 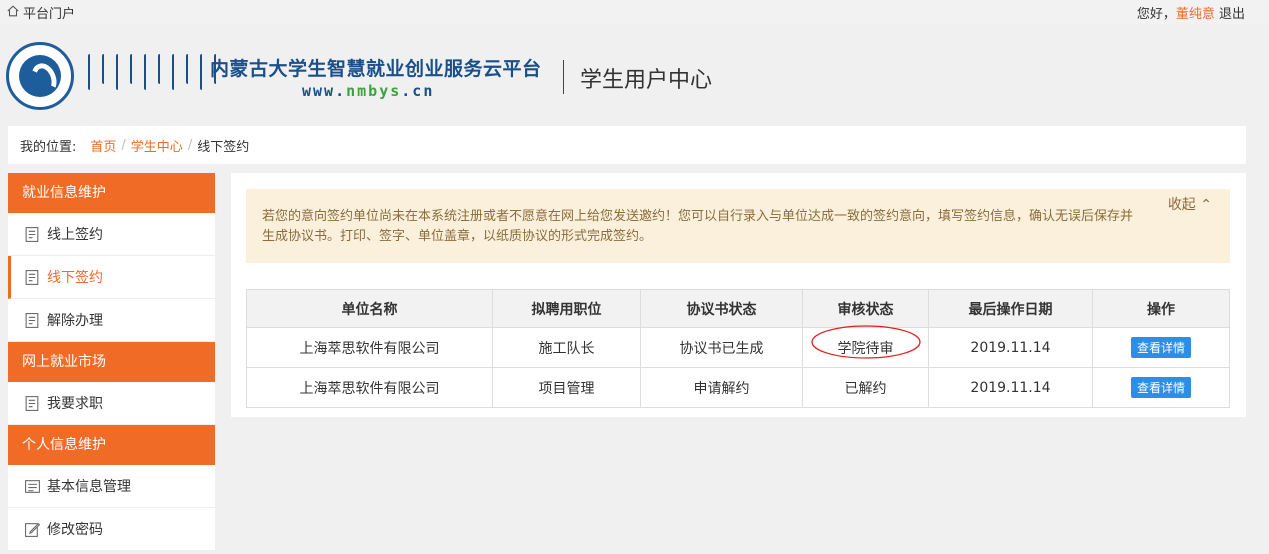 I want to click on edit-icon, so click(x=33, y=529).